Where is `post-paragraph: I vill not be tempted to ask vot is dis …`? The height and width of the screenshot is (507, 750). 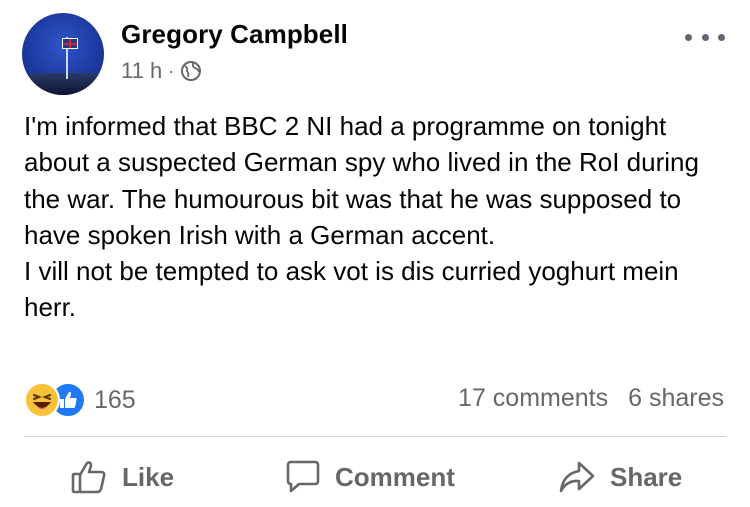
post-paragraph: I vill not be tempted to ask vot is dis … is located at coordinates (351, 289).